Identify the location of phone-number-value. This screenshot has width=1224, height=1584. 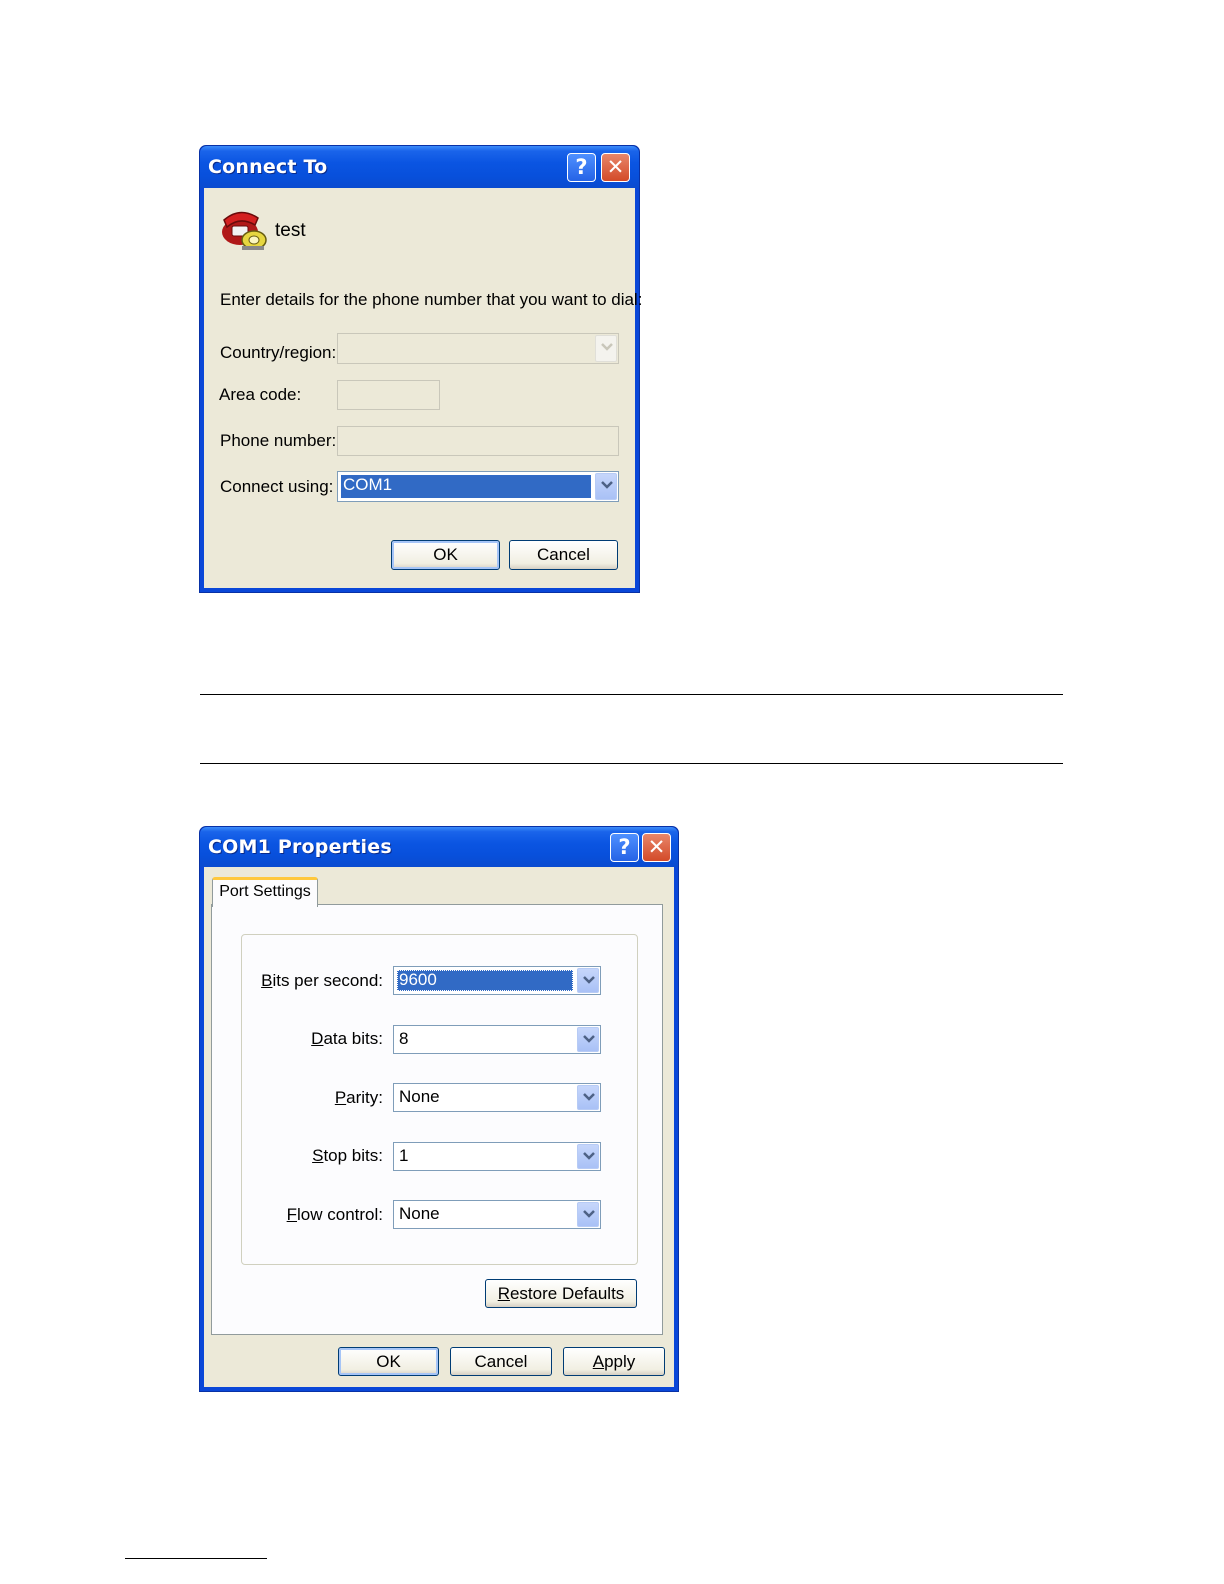
(478, 441).